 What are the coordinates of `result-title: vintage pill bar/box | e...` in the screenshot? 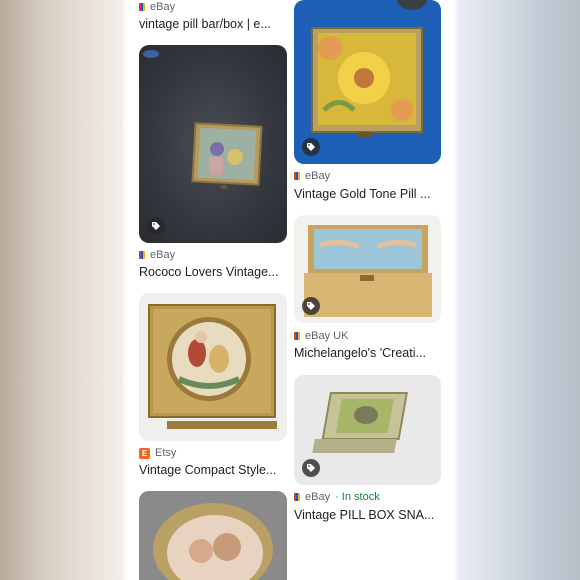 It's located at (209, 24).